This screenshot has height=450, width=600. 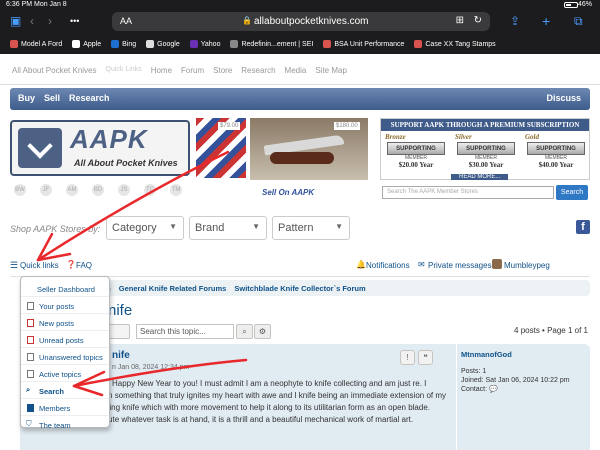 I want to click on post-title: nife, so click(x=121, y=355).